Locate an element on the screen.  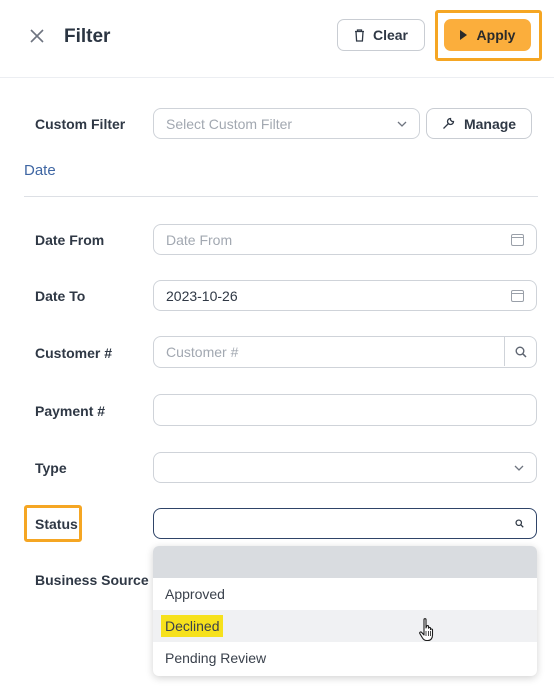
status-option-declined: Declined is located at coordinates (345, 626).